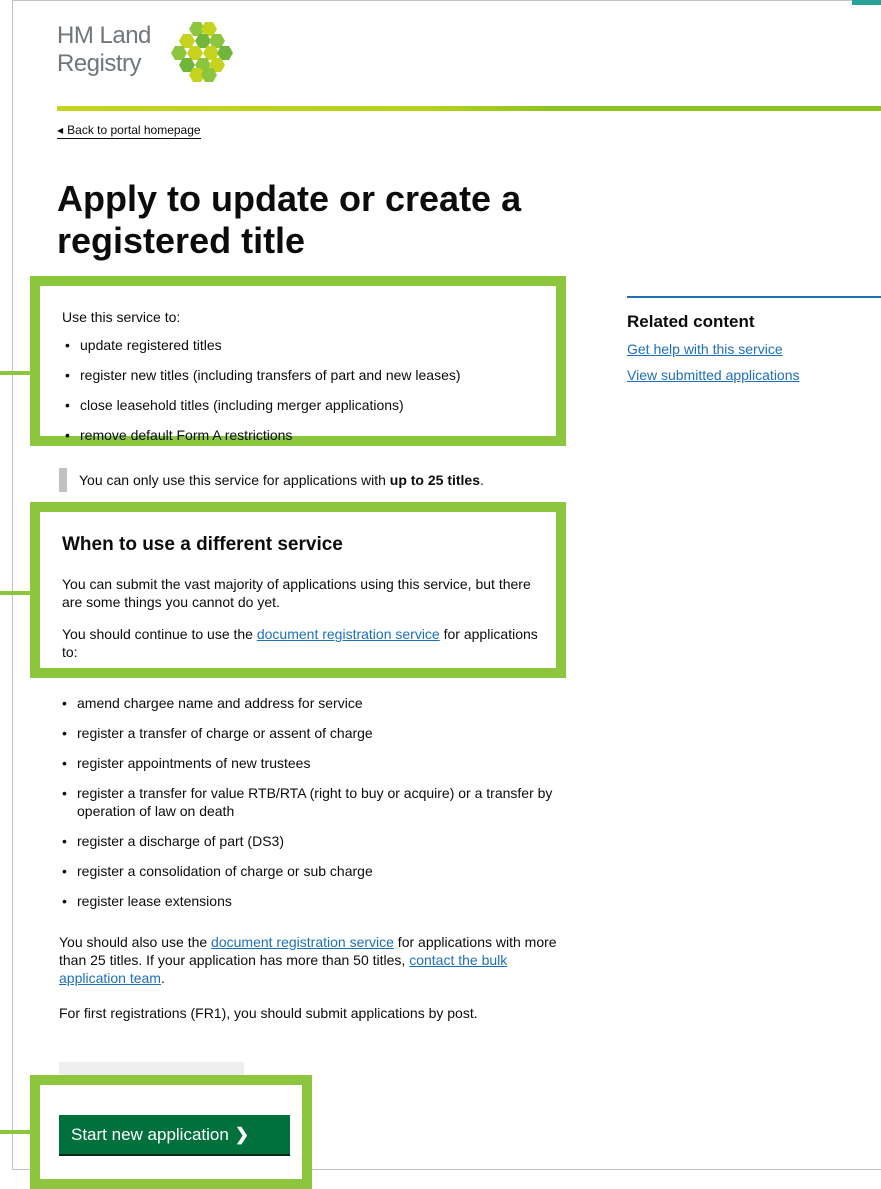 The image size is (881, 1189). What do you see at coordinates (314, 901) in the screenshot?
I see `list-item: register lease extensions` at bounding box center [314, 901].